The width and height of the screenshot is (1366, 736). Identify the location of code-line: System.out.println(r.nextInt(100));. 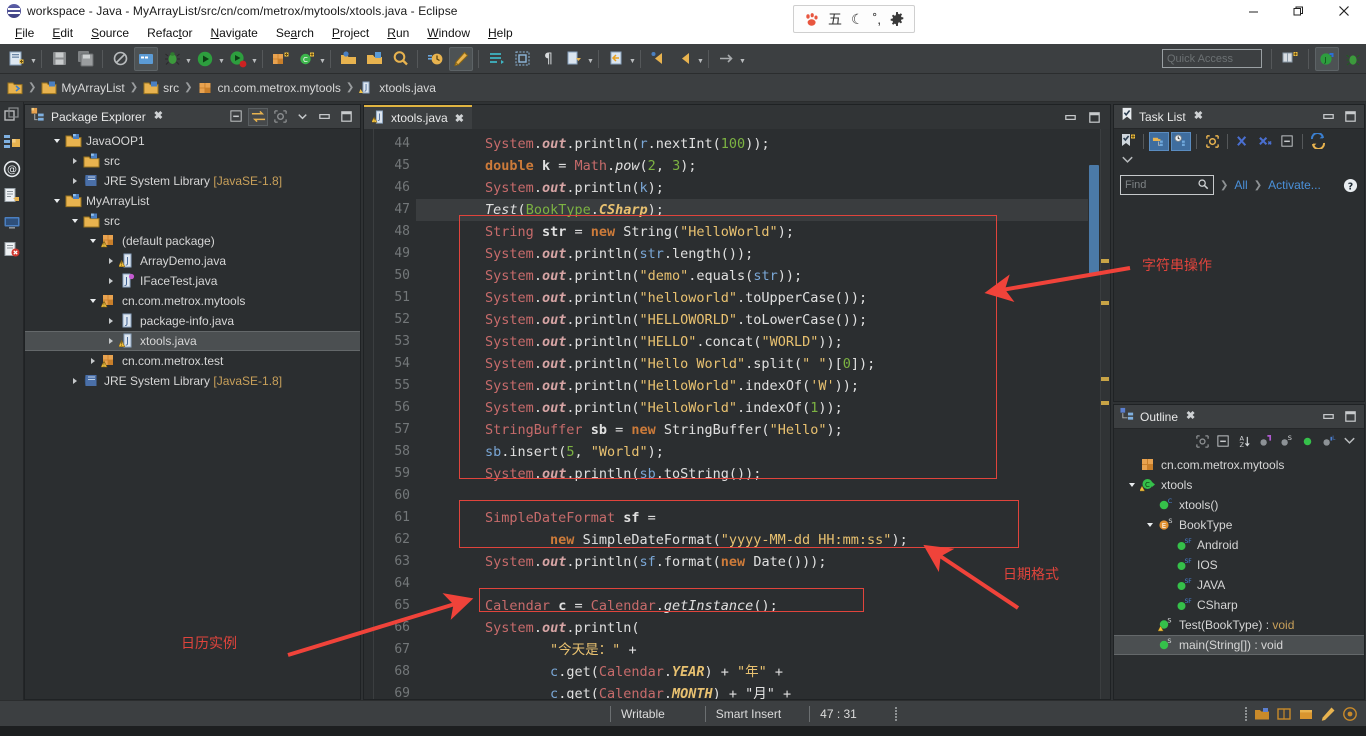
(763, 144).